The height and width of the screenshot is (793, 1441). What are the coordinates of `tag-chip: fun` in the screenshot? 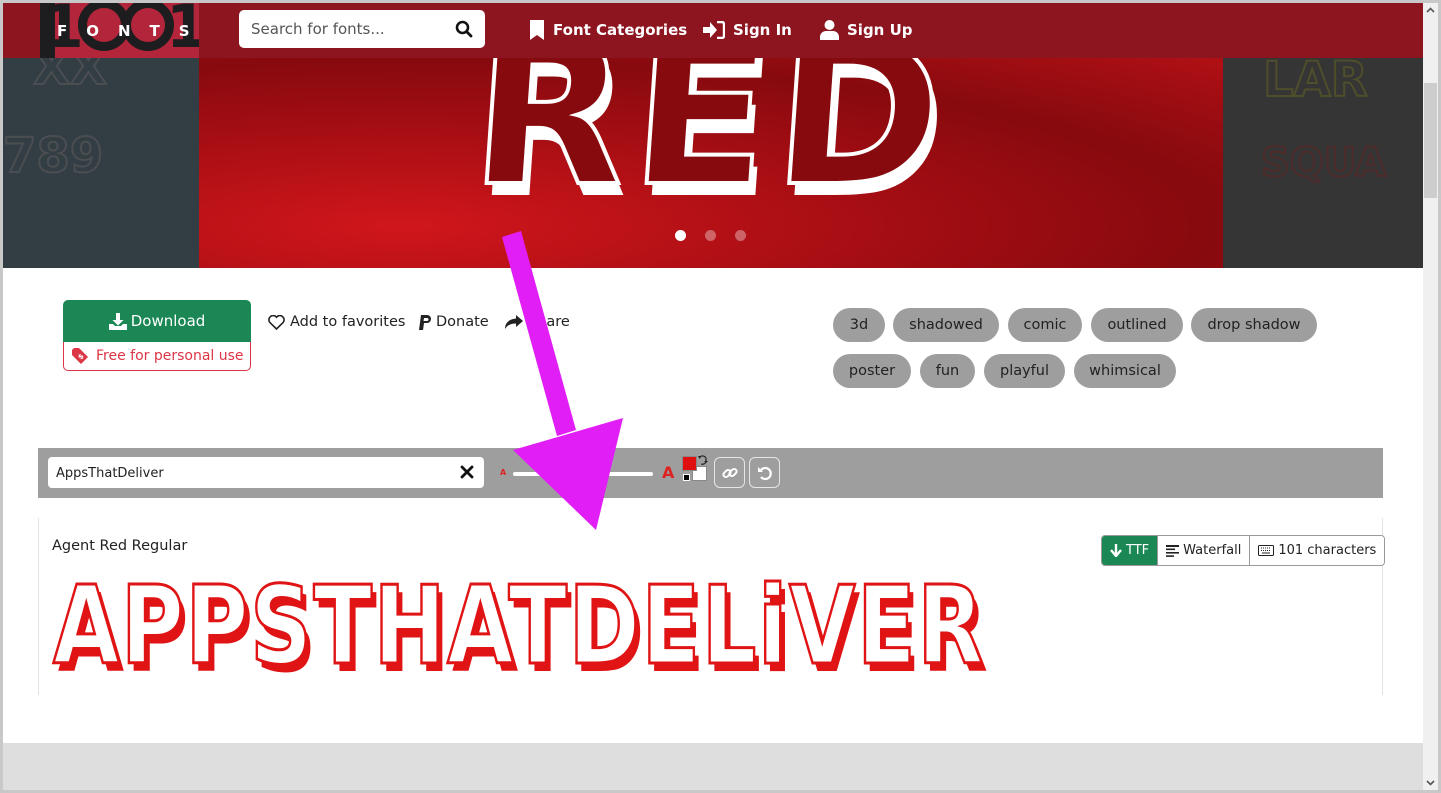 It's located at (947, 371).